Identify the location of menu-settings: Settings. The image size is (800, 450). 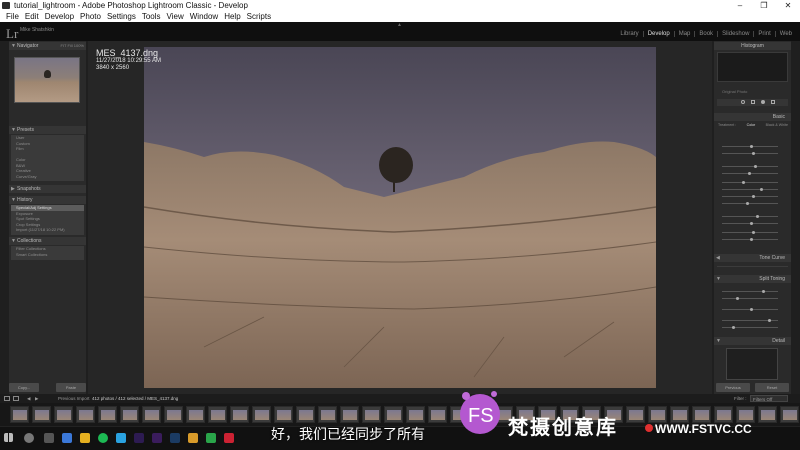
(121, 16).